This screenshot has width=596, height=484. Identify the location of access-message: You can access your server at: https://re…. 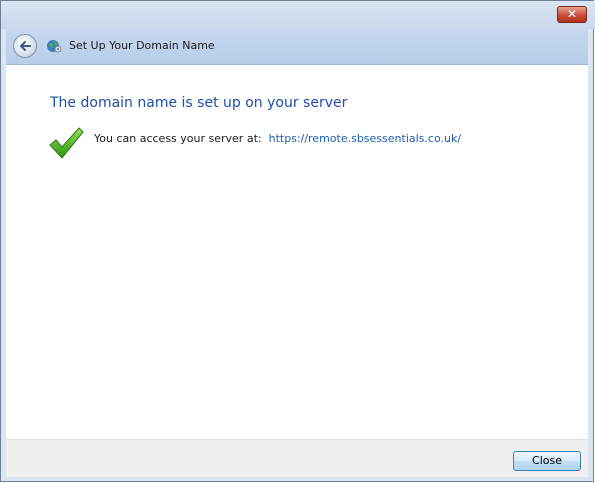
(277, 138).